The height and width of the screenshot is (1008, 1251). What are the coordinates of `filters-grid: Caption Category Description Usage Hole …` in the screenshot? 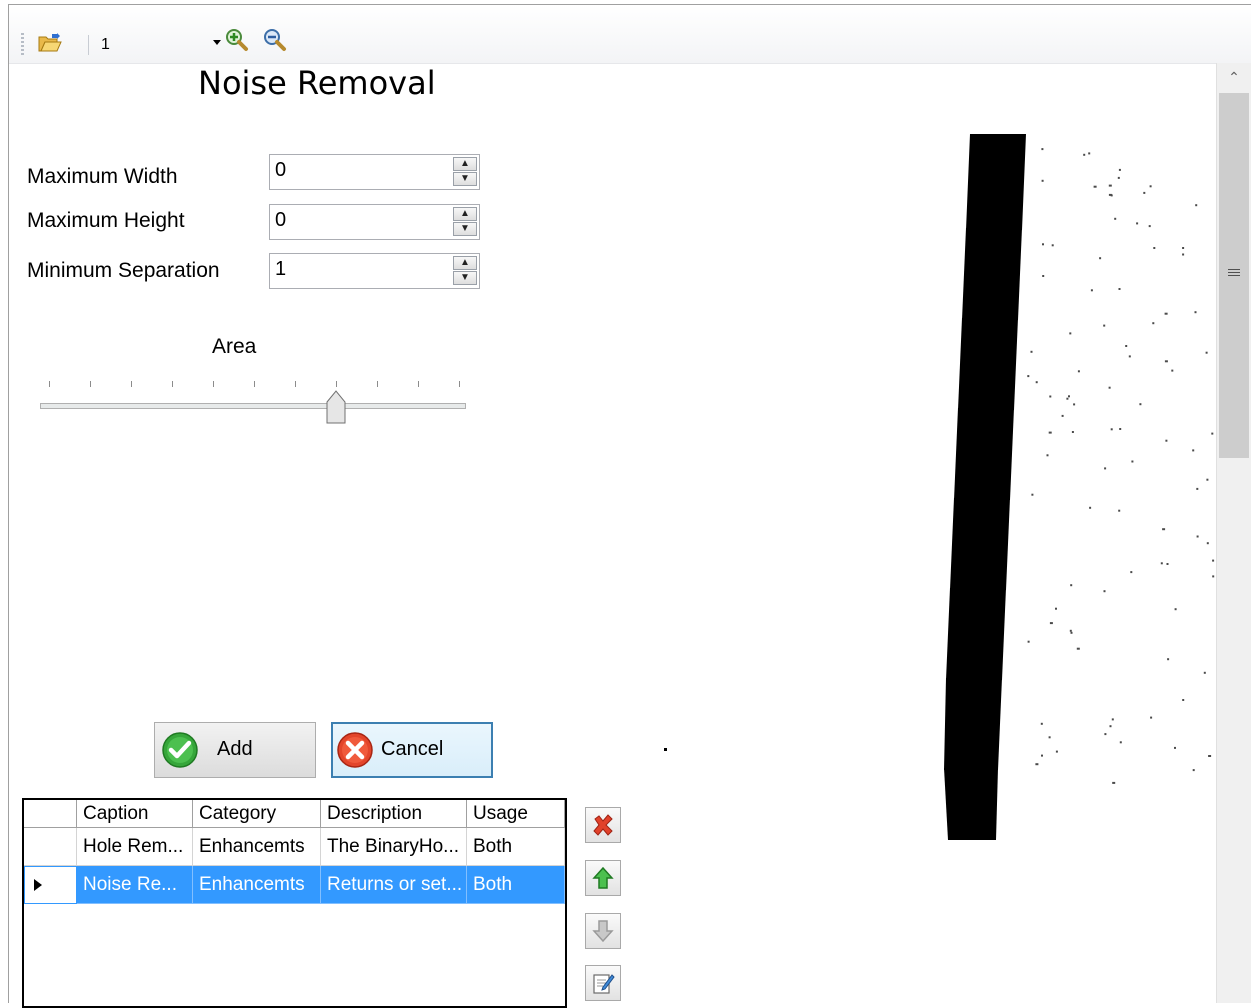 It's located at (294, 903).